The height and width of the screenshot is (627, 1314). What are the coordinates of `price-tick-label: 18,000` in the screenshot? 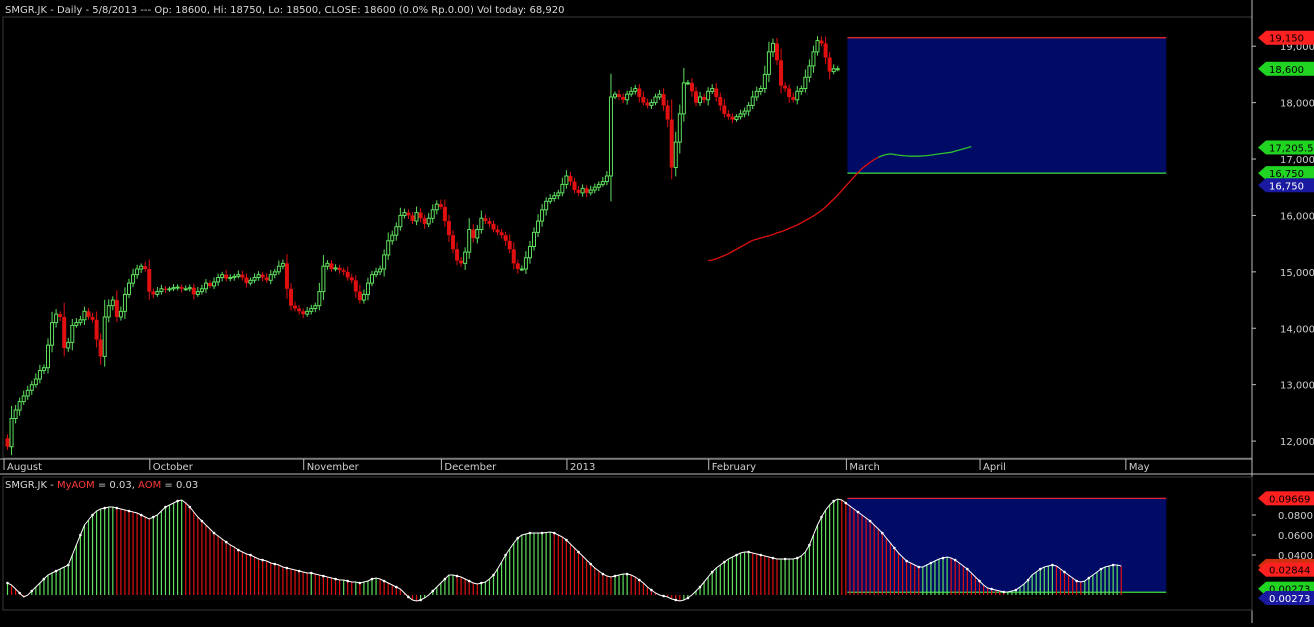 It's located at (1297, 104).